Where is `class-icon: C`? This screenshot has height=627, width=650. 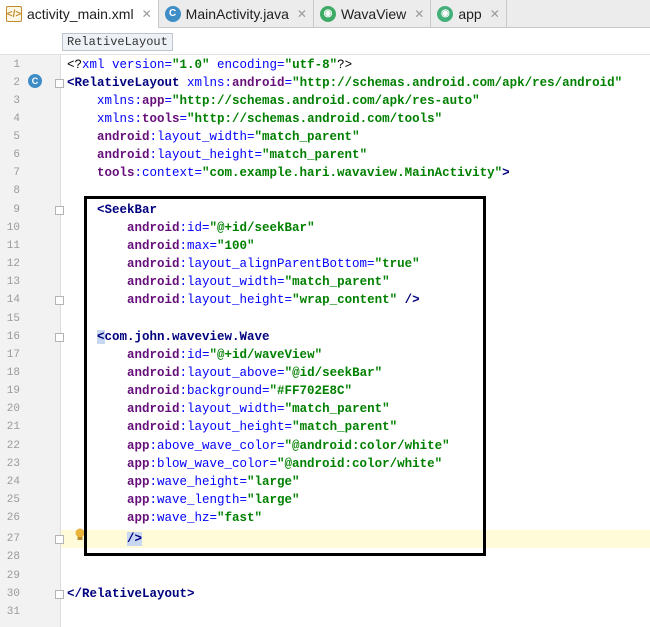
class-icon: C is located at coordinates (172, 13).